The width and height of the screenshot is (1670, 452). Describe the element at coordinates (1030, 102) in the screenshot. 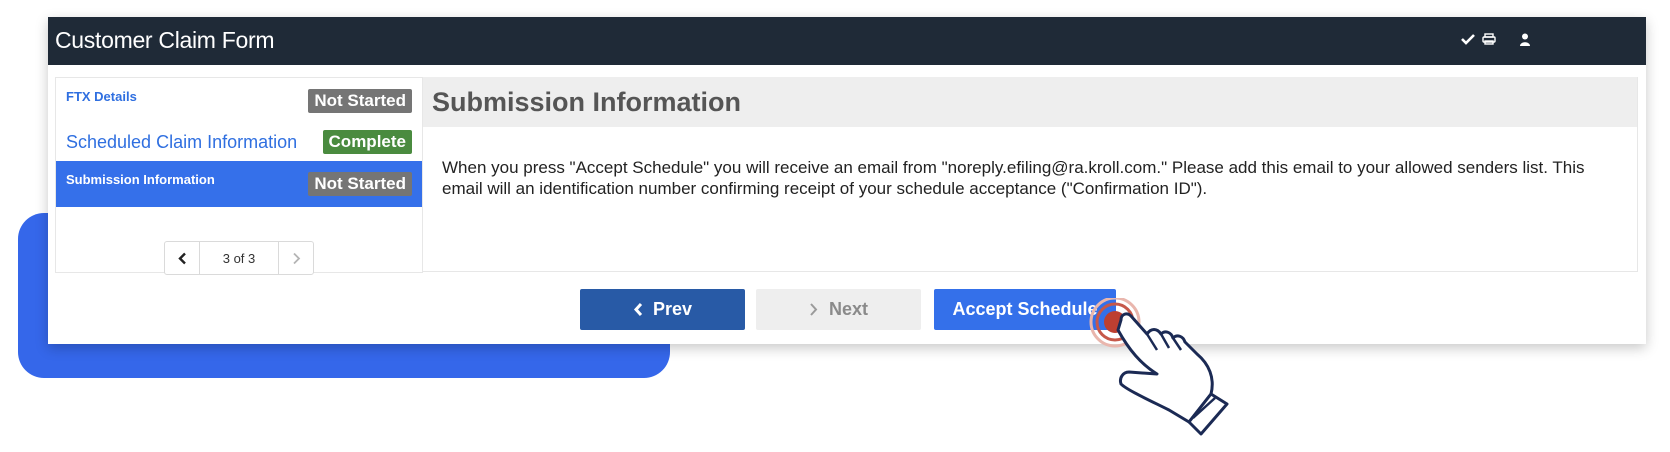

I see `content-header: Submission Information` at that location.